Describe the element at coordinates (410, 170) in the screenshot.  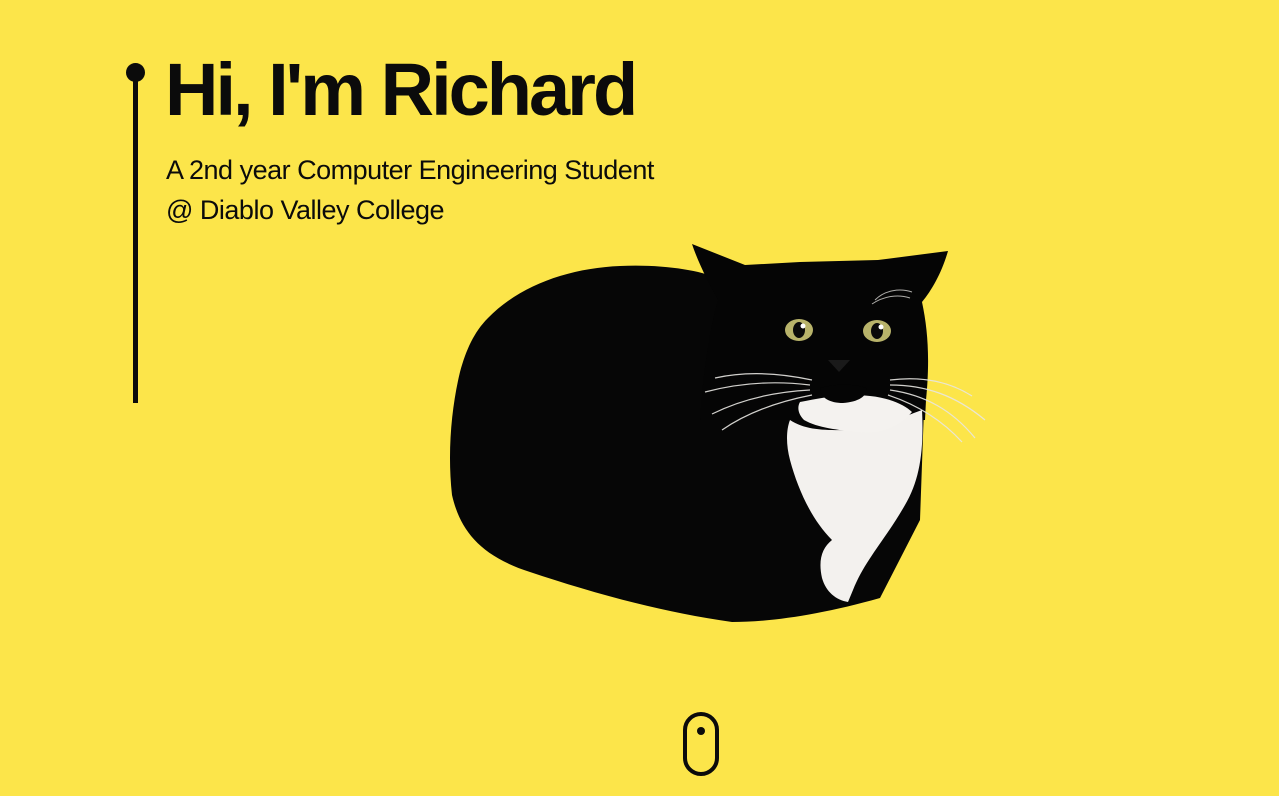
I see `subtitle-line-program: A 2nd year Computer Engineering Student` at that location.